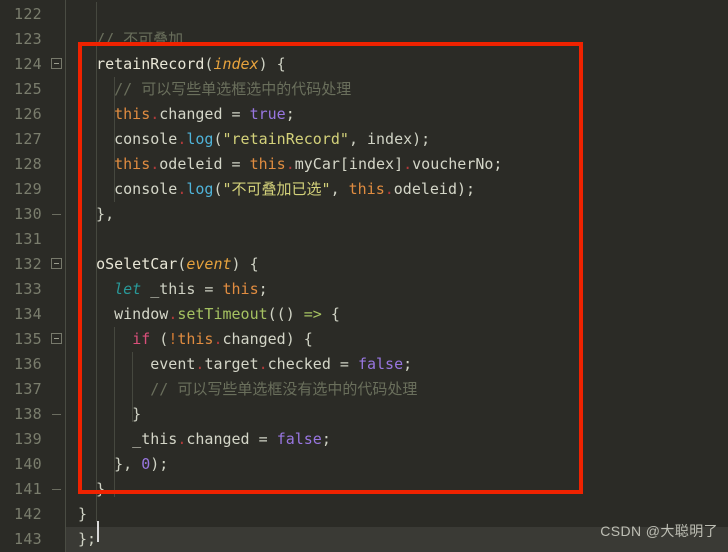 The height and width of the screenshot is (552, 728). Describe the element at coordinates (397, 89) in the screenshot. I see `code-line: // 可以写些单选框选中的代码处理` at that location.